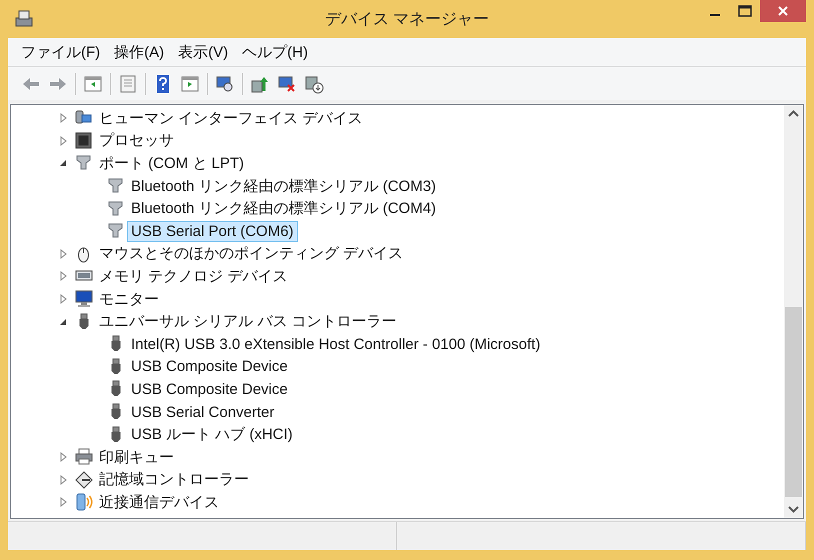 This screenshot has height=560, width=814. I want to click on menu-item: ヘルプ(H), so click(275, 52).